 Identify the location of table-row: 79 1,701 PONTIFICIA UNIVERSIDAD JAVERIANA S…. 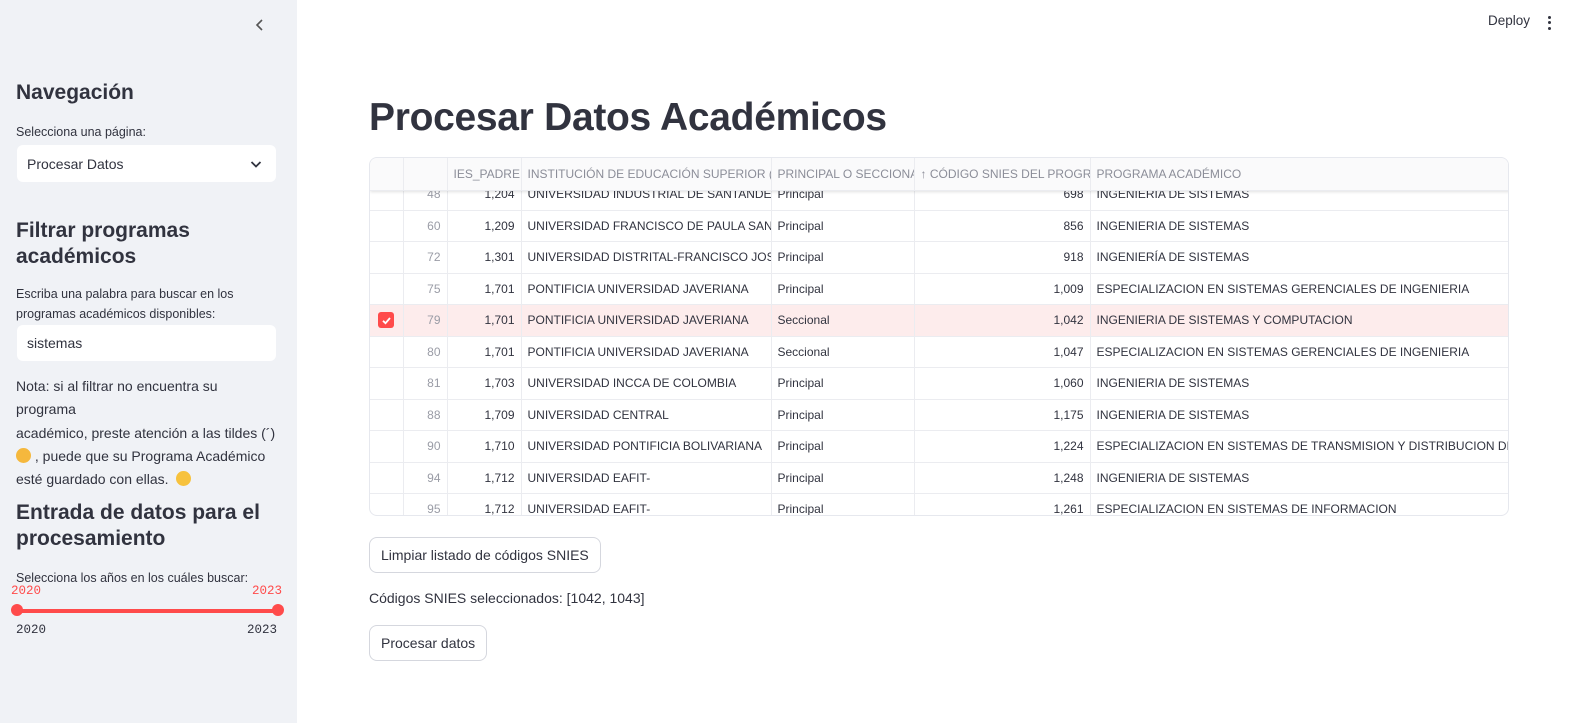
(939, 320).